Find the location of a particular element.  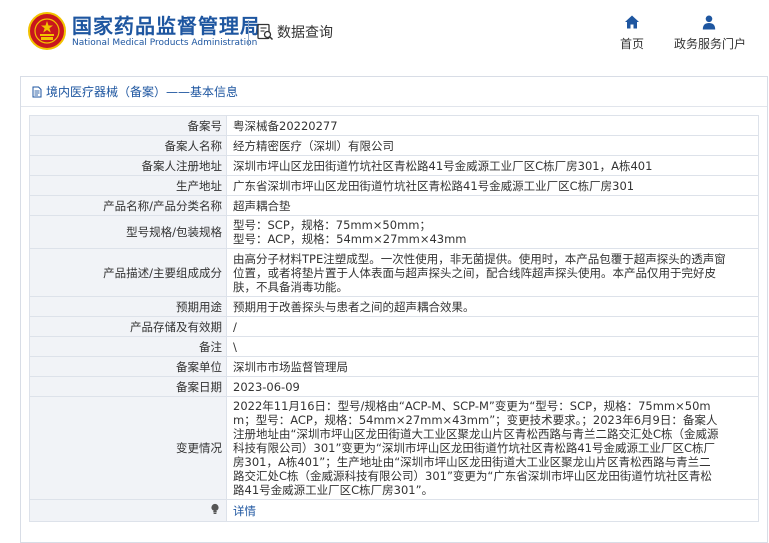

nav-service-portal: 政务服务门户 is located at coordinates (710, 33).